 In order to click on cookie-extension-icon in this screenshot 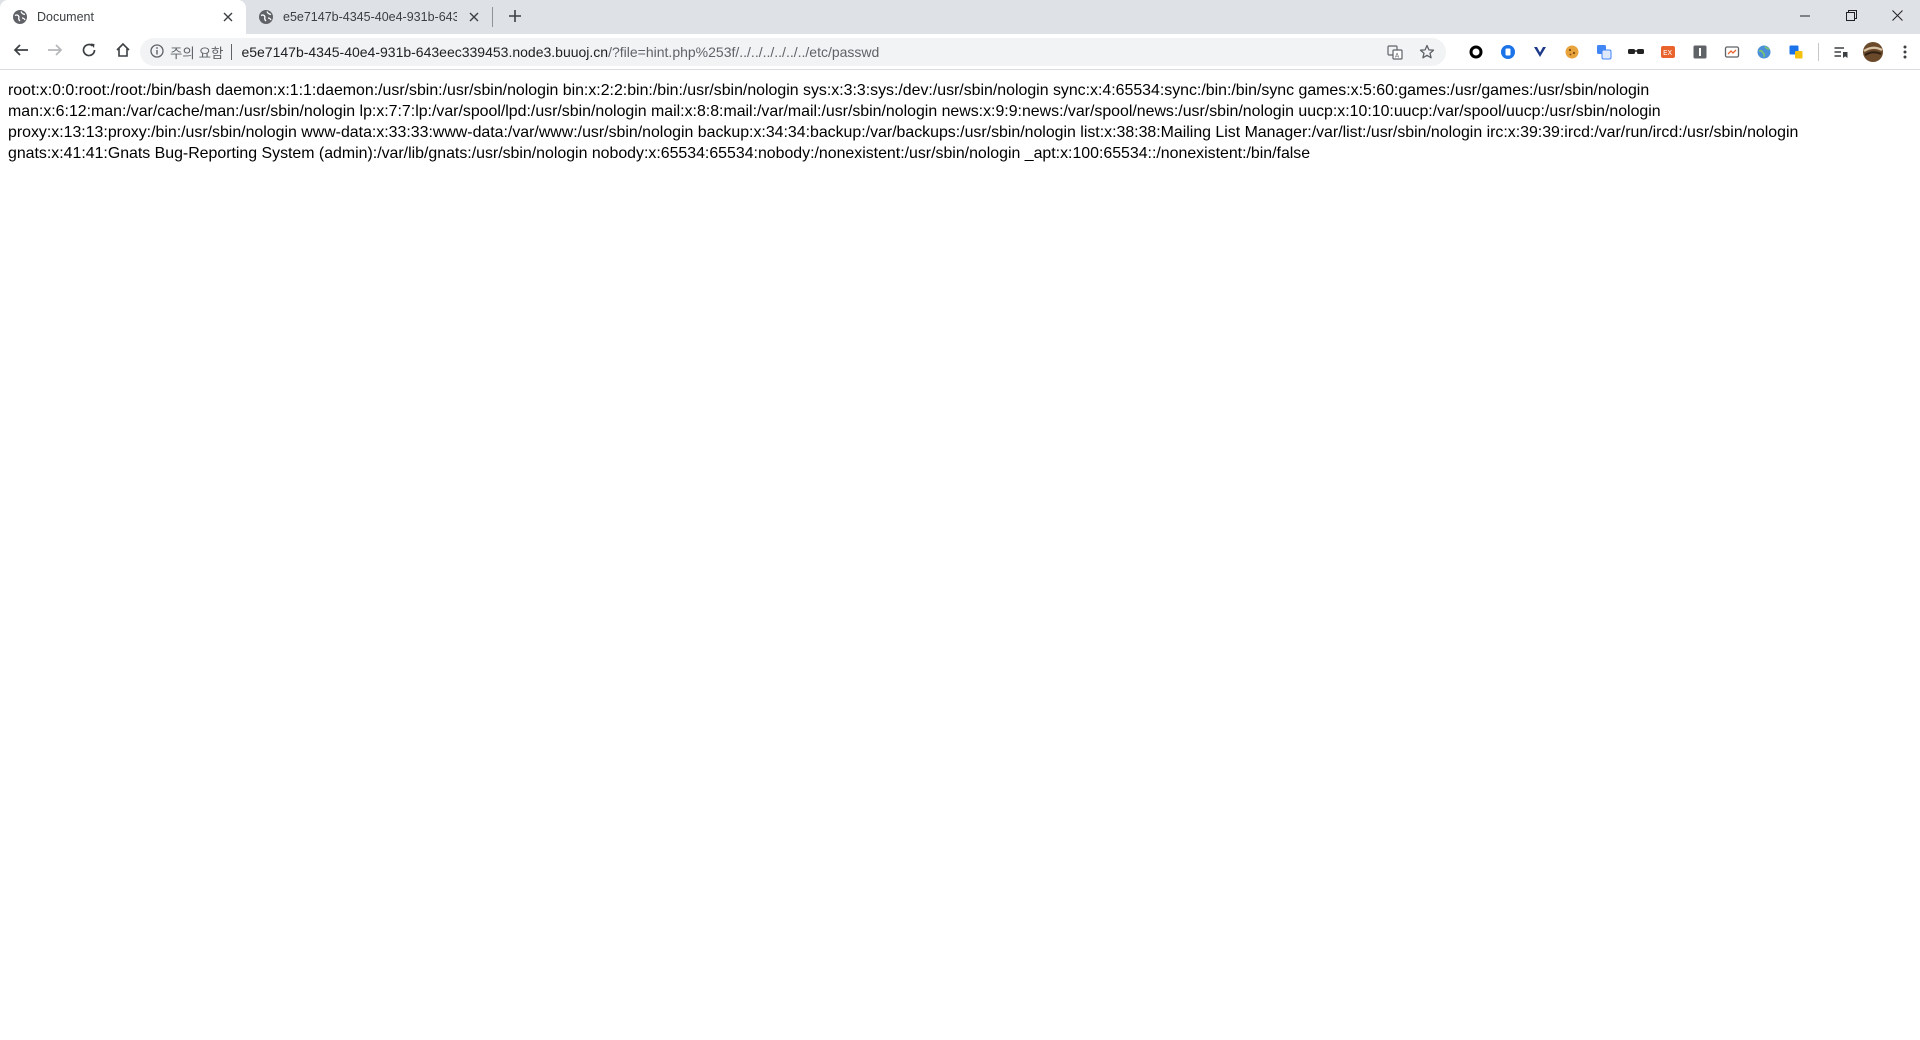, I will do `click(1572, 52)`.